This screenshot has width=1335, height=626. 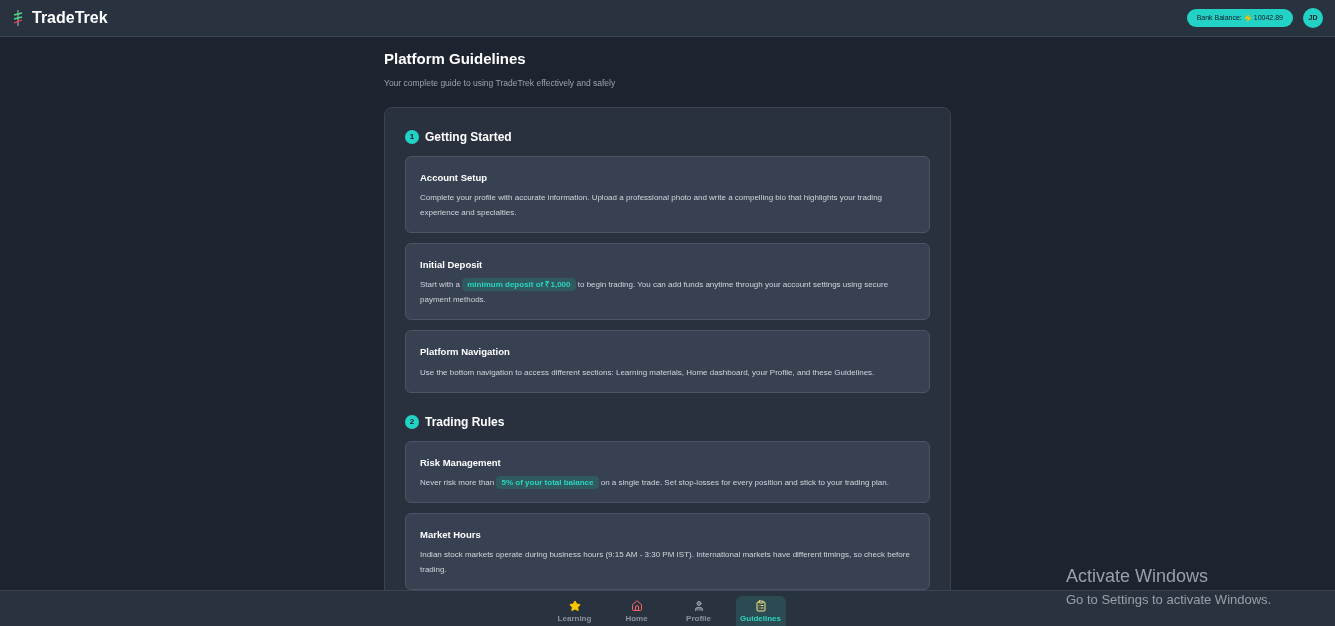 I want to click on section-title: Getting Started, so click(x=468, y=137).